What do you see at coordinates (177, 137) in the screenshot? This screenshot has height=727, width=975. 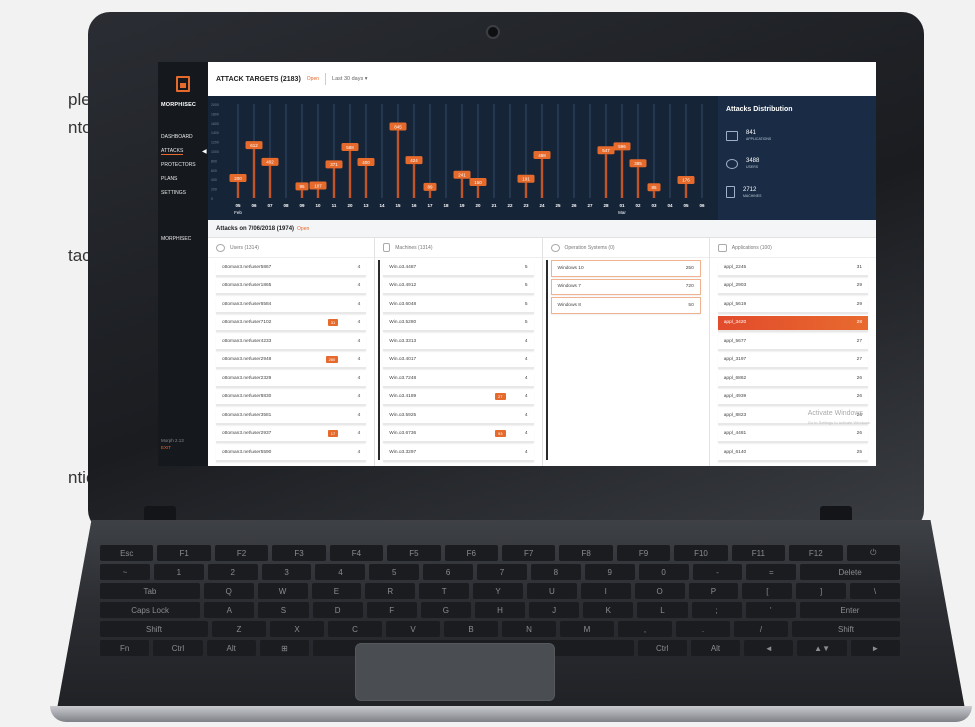 I see `sidebar-item-dashboard: DASHBOARD` at bounding box center [177, 137].